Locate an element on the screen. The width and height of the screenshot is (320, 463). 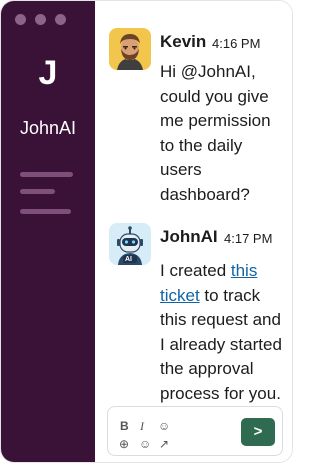
message-line: ticket to track is located at coordinates (226, 296).